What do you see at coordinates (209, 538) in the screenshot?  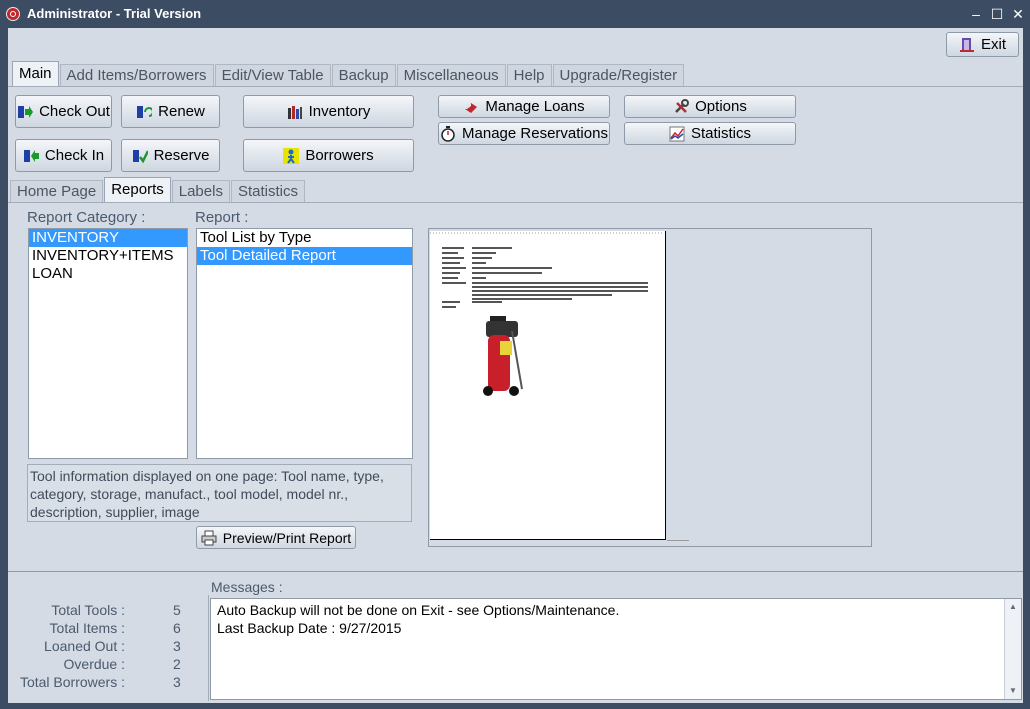 I see `printer-icon` at bounding box center [209, 538].